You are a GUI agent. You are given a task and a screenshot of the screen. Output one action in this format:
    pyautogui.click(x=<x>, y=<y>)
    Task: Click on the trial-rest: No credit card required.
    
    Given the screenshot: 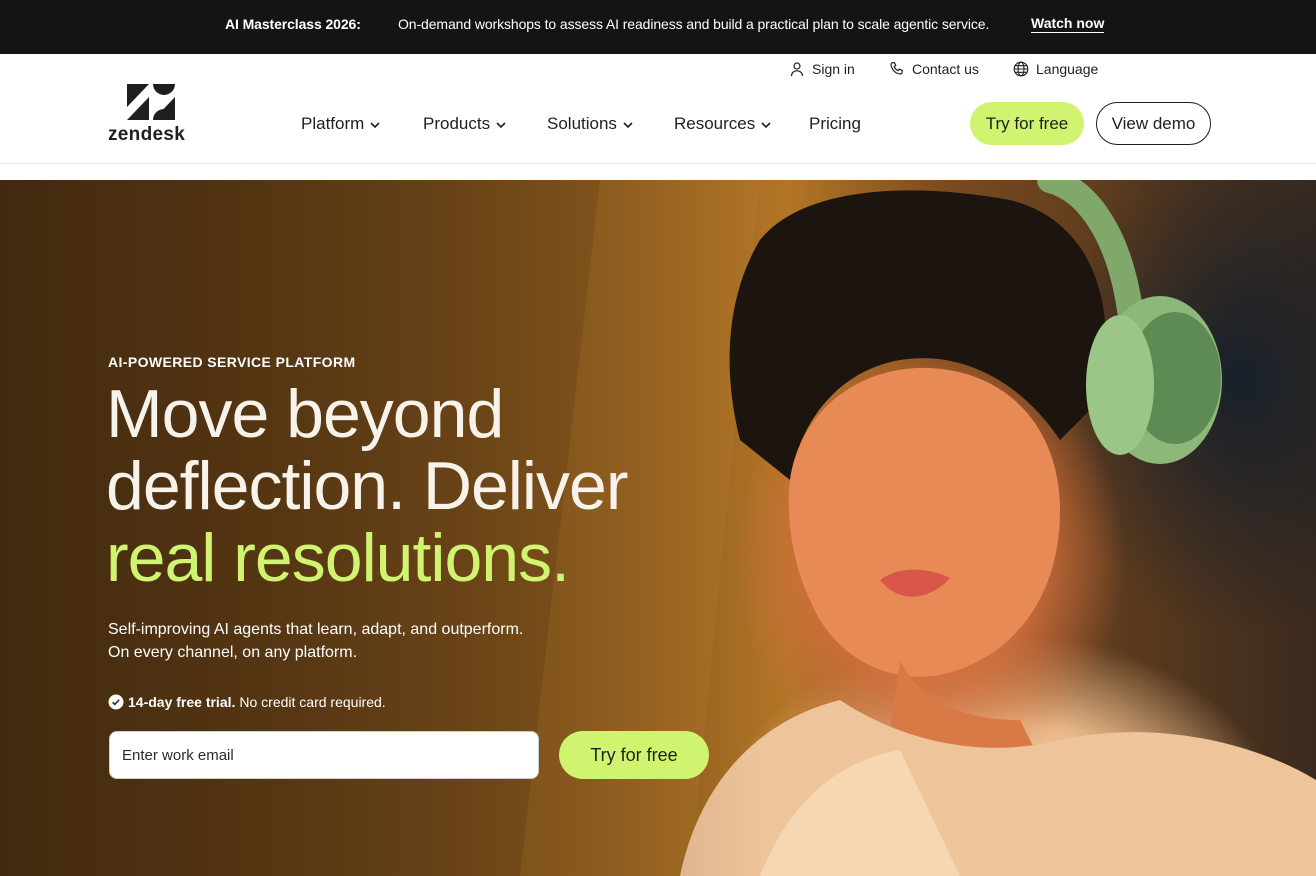 What is the action you would take?
    pyautogui.click(x=312, y=702)
    